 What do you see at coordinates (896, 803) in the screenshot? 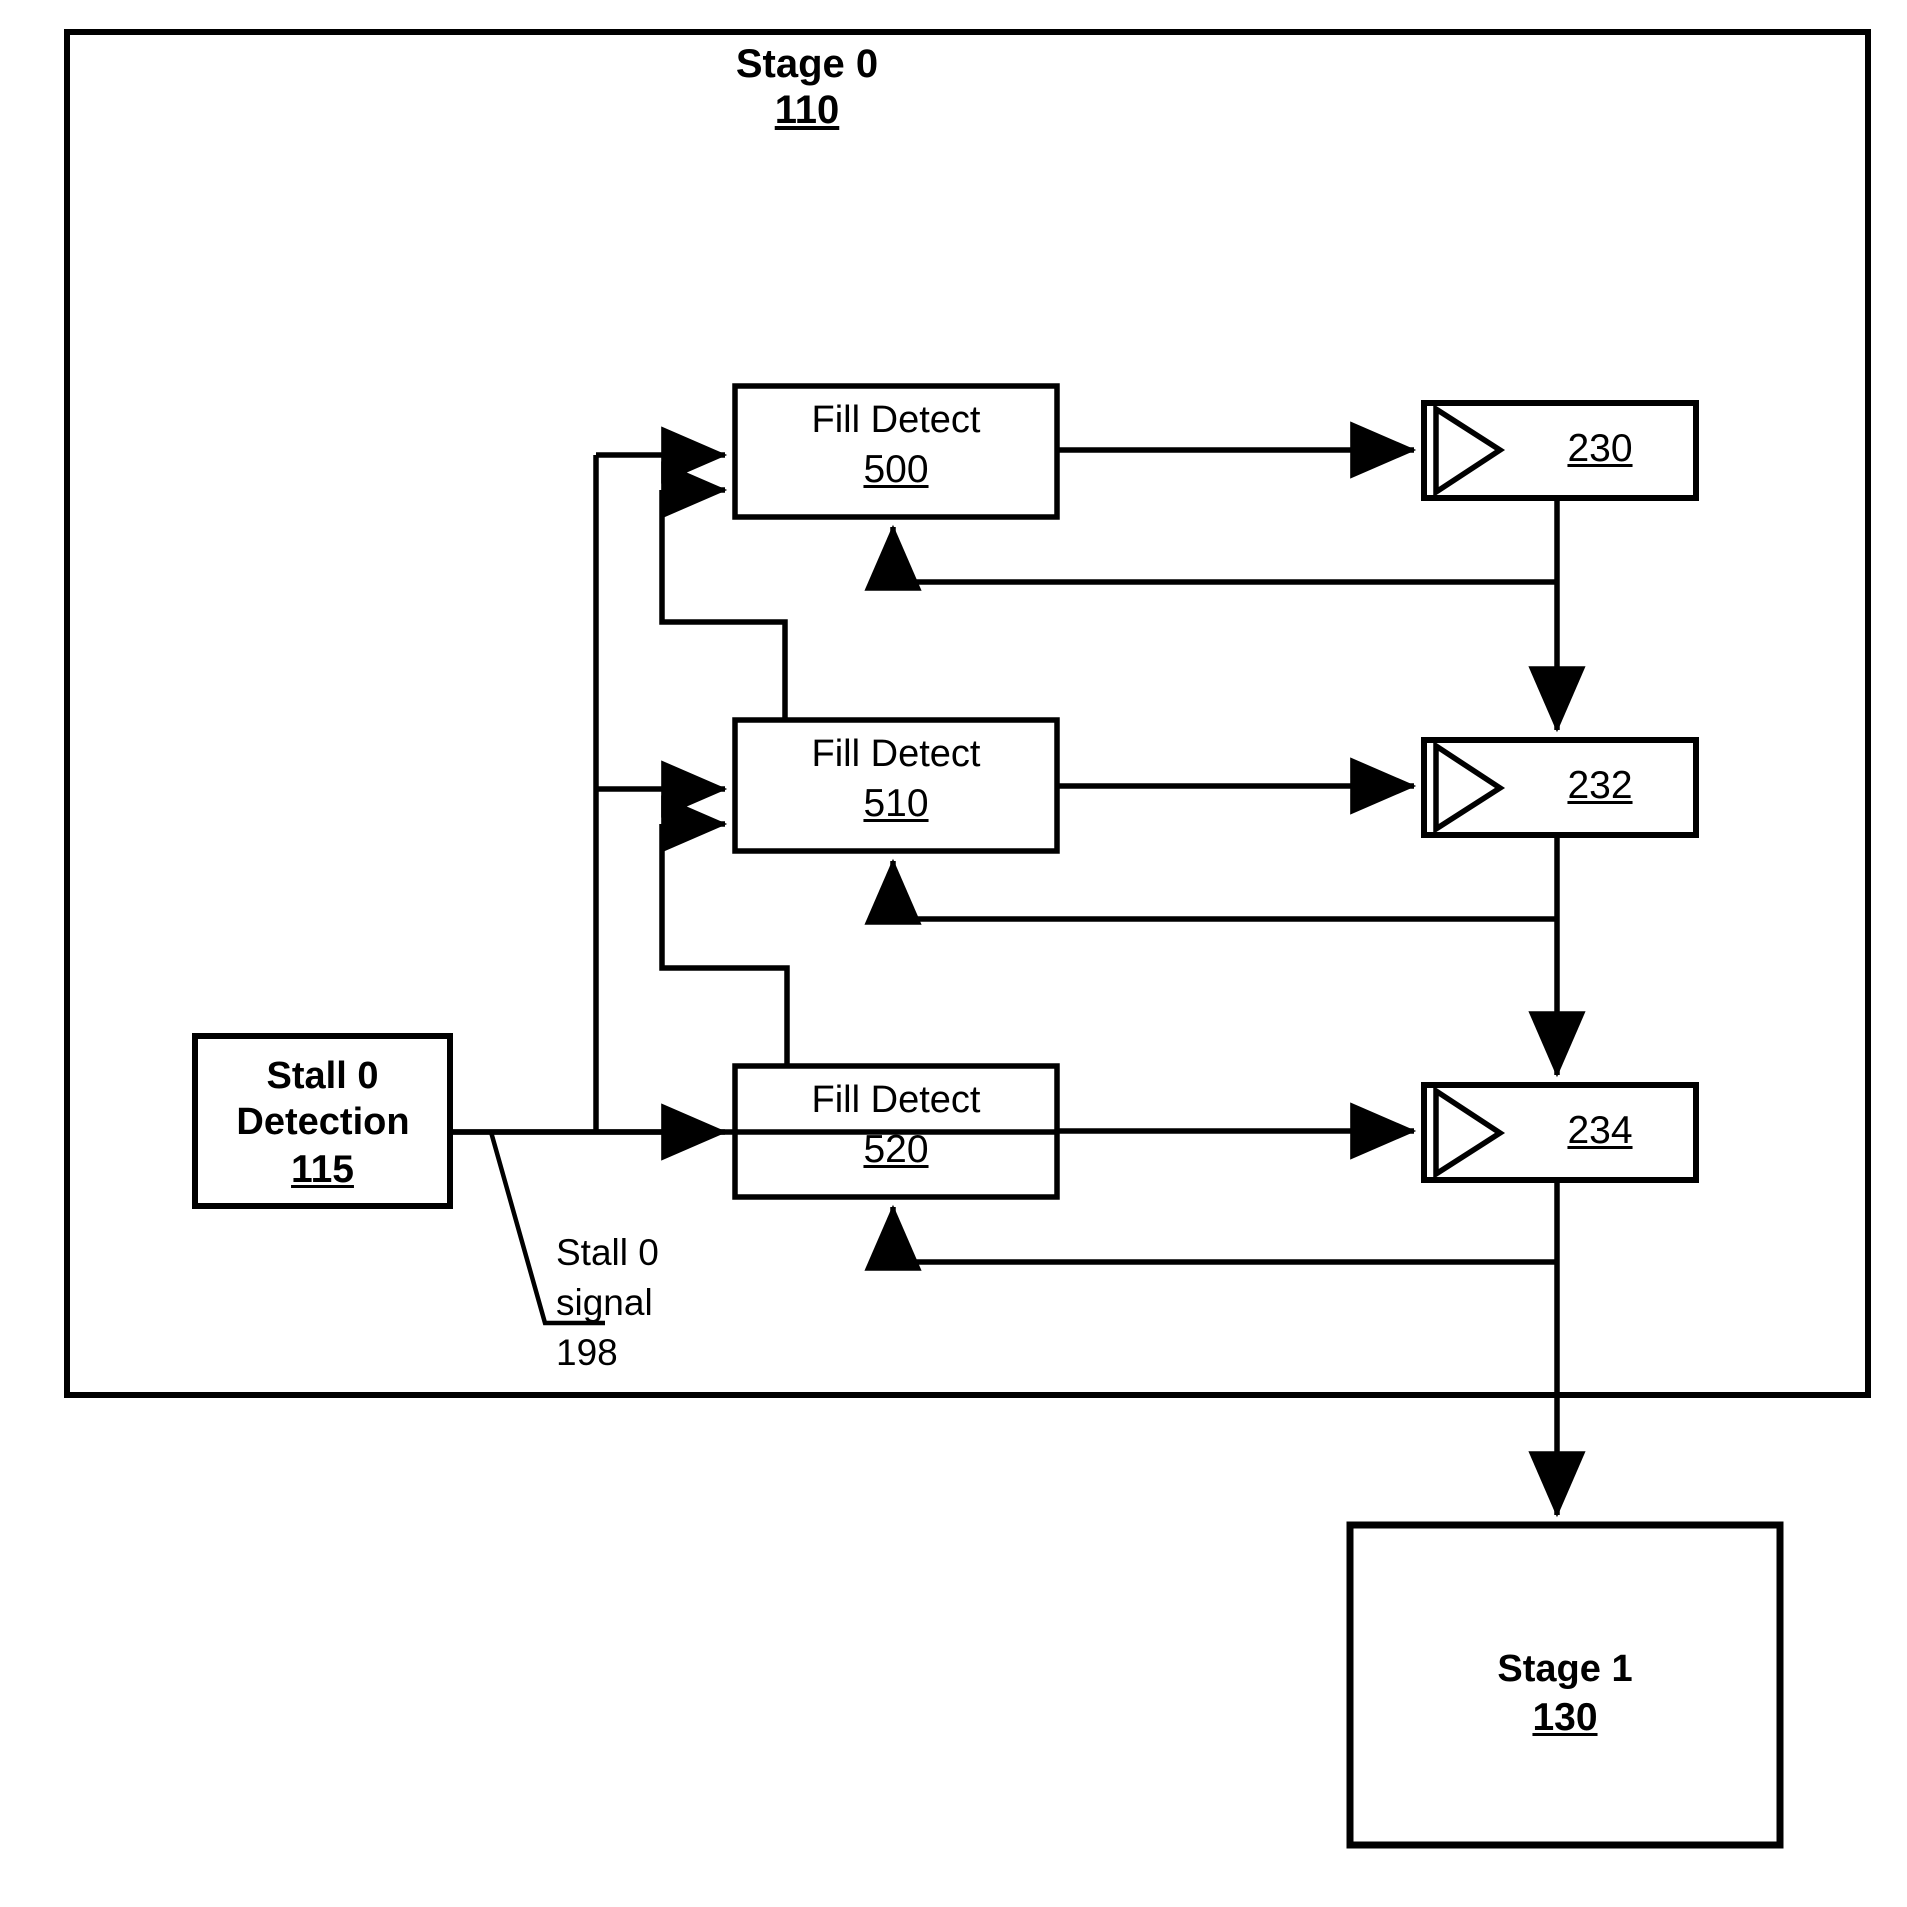
I see `fill-detect-510-ref: 510` at bounding box center [896, 803].